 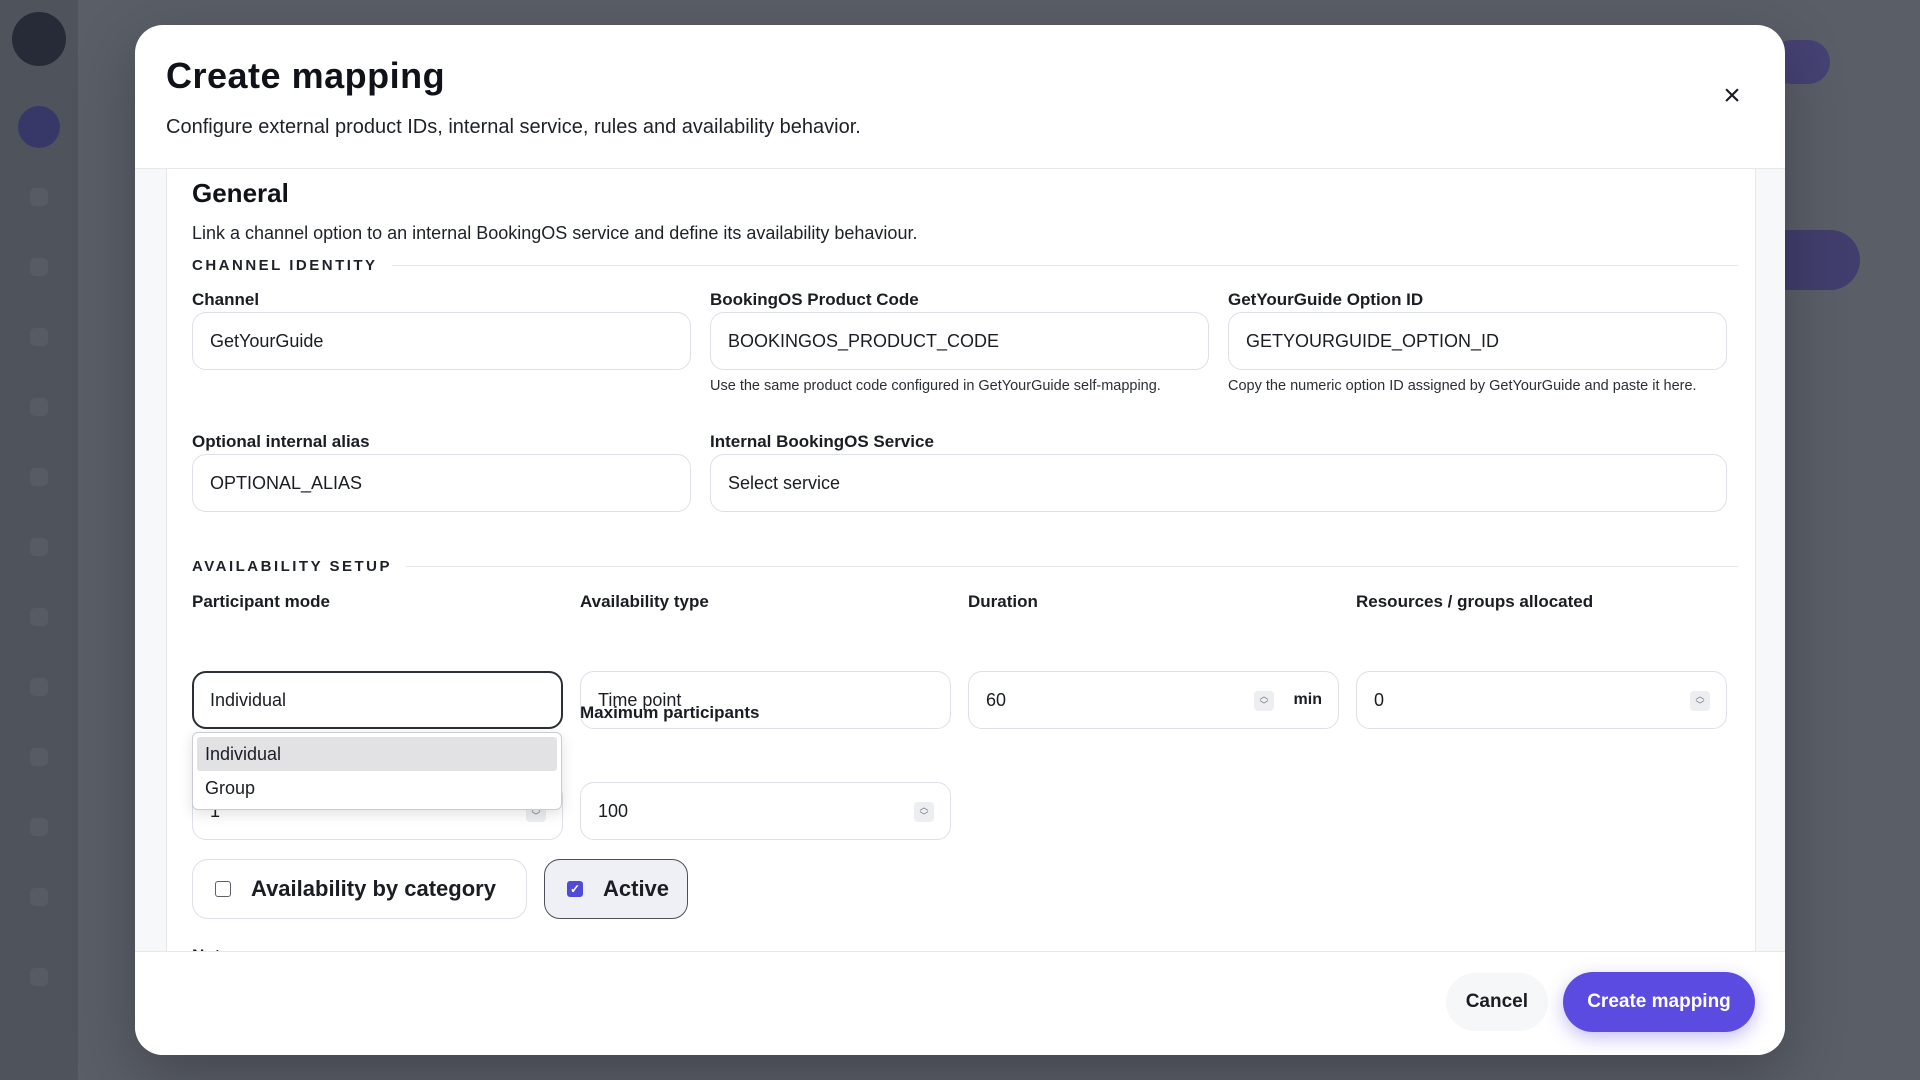 I want to click on channel-identity-label: CHANNEL IDENTITY, so click(x=285, y=265).